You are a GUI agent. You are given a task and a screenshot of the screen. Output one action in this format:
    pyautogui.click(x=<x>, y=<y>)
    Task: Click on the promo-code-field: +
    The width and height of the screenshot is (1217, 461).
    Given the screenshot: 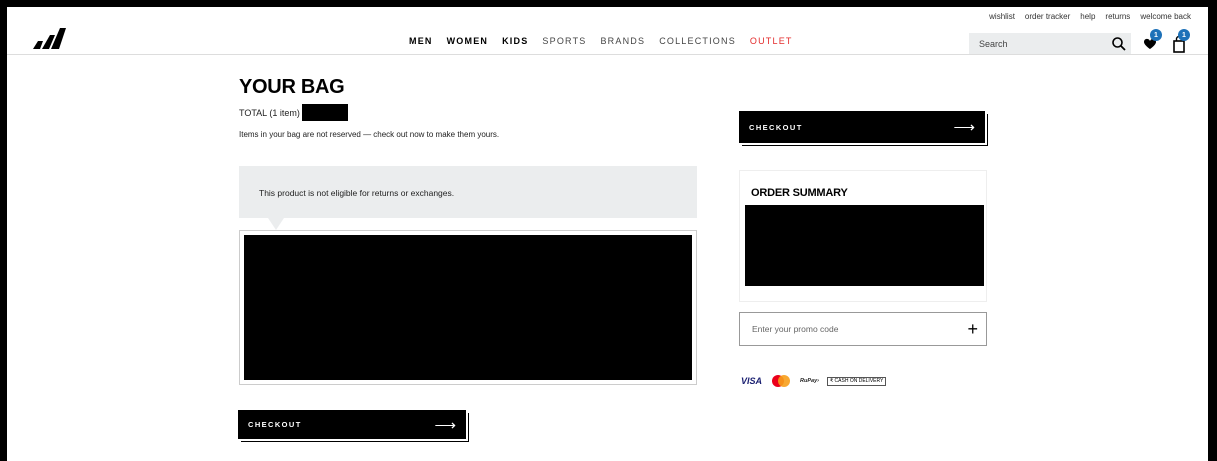 What is the action you would take?
    pyautogui.click(x=863, y=329)
    